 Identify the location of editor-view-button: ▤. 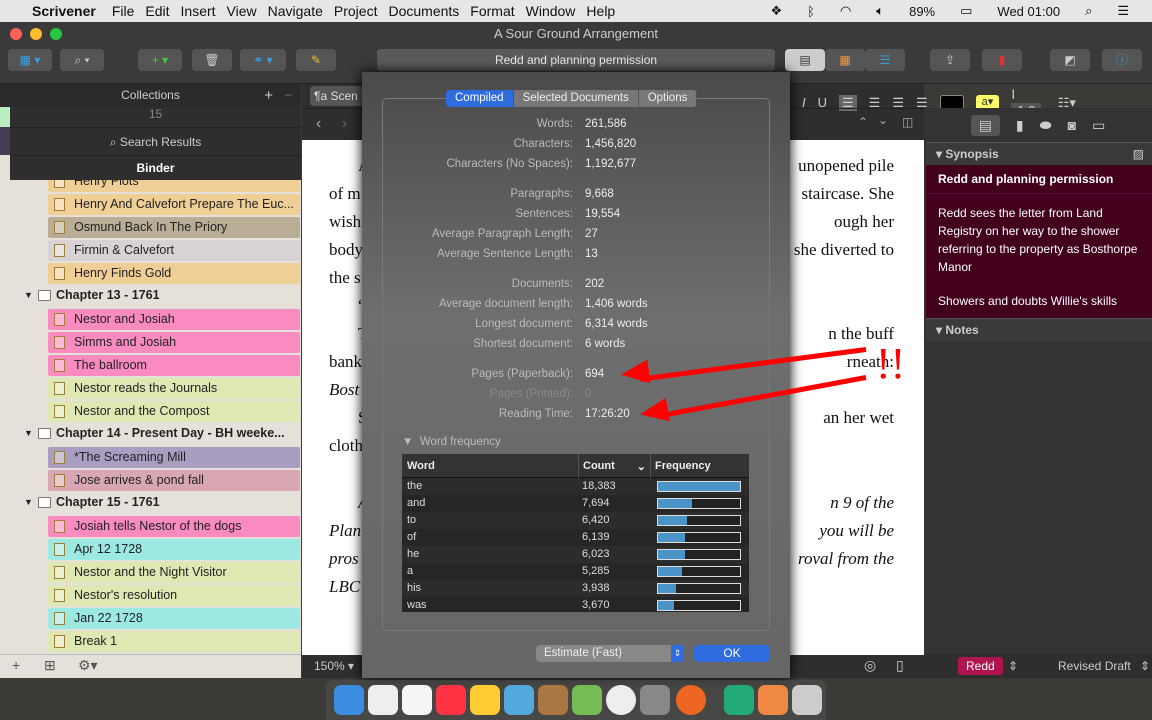
(805, 60).